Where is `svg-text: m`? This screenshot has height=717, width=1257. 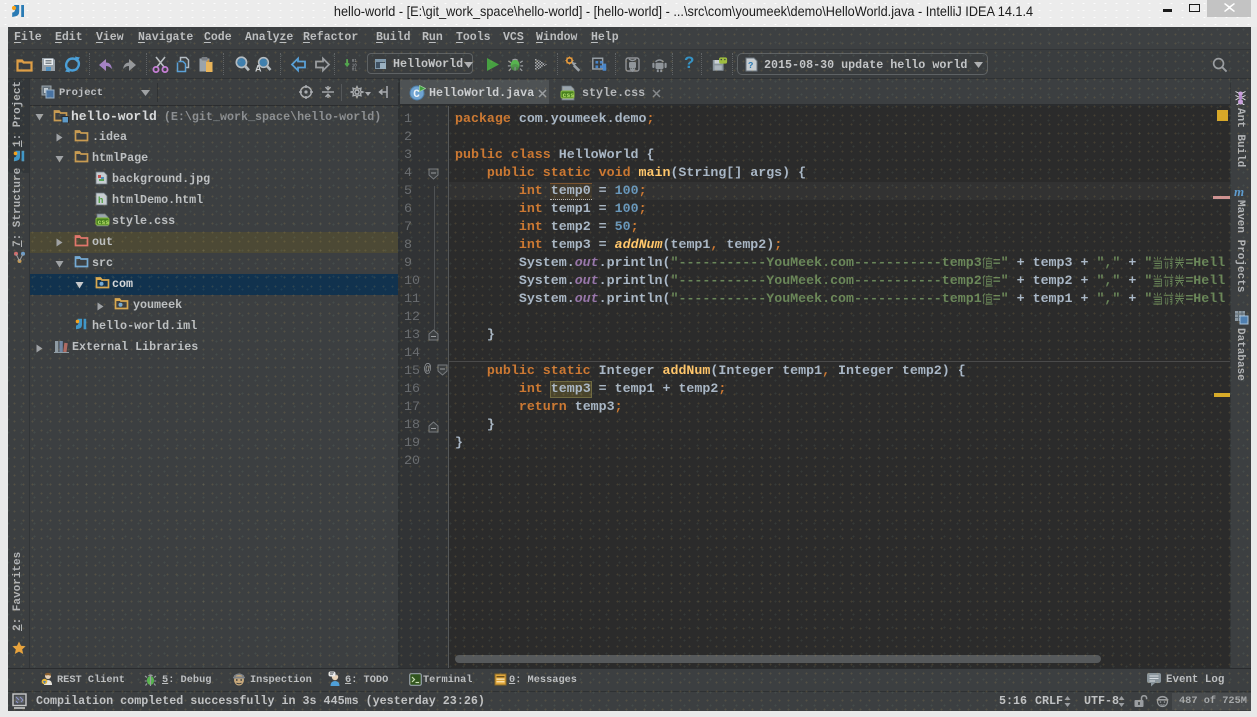
svg-text: m is located at coordinates (1239, 191).